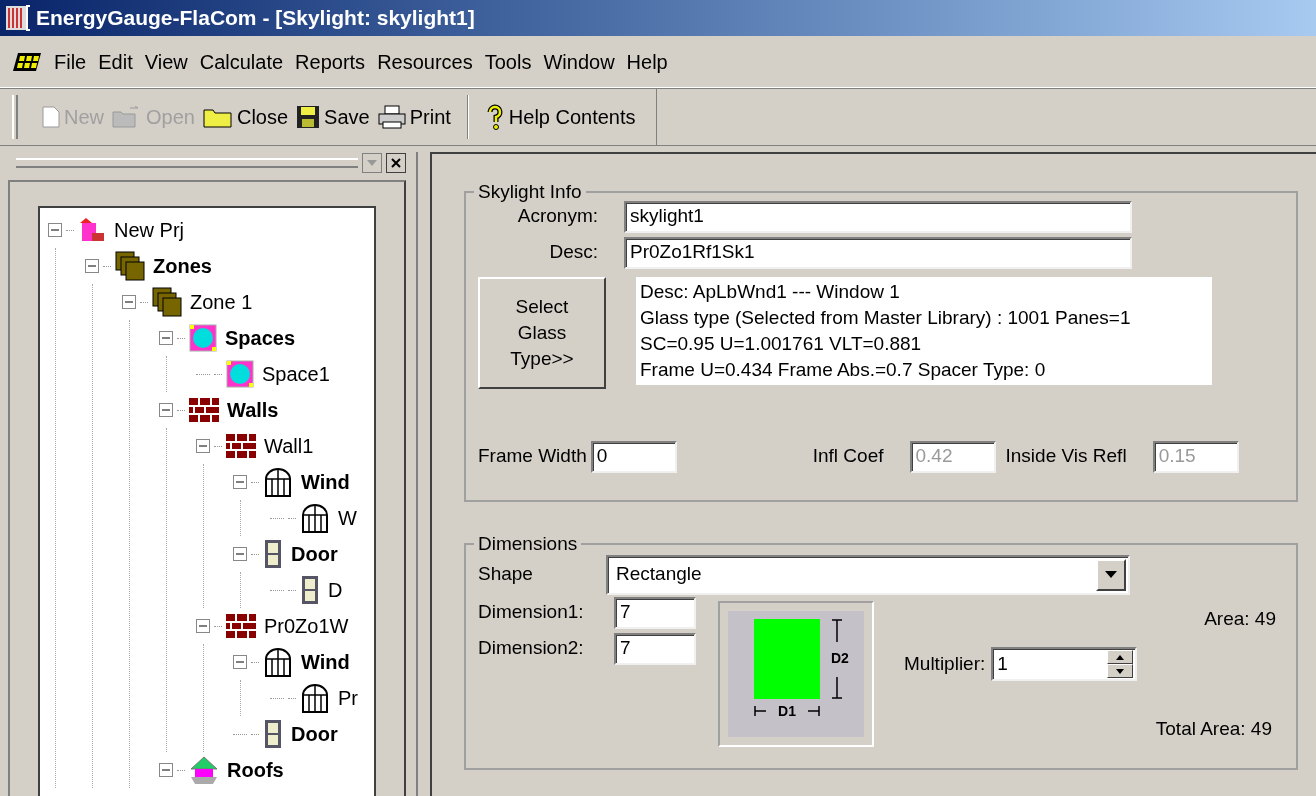  Describe the element at coordinates (848, 456) in the screenshot. I see `field-label: Infl Coef` at that location.